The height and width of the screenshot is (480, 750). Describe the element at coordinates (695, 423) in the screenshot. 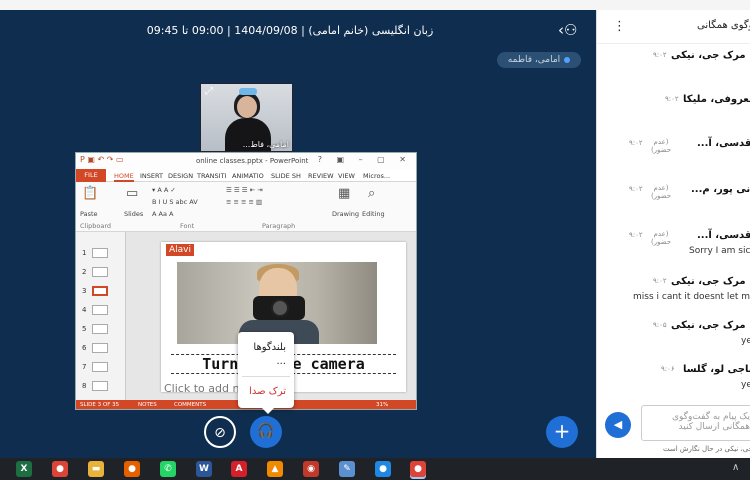

I see `chat-input: یک پیام به گفت‌وگوی همگانی ارسال کنید` at that location.